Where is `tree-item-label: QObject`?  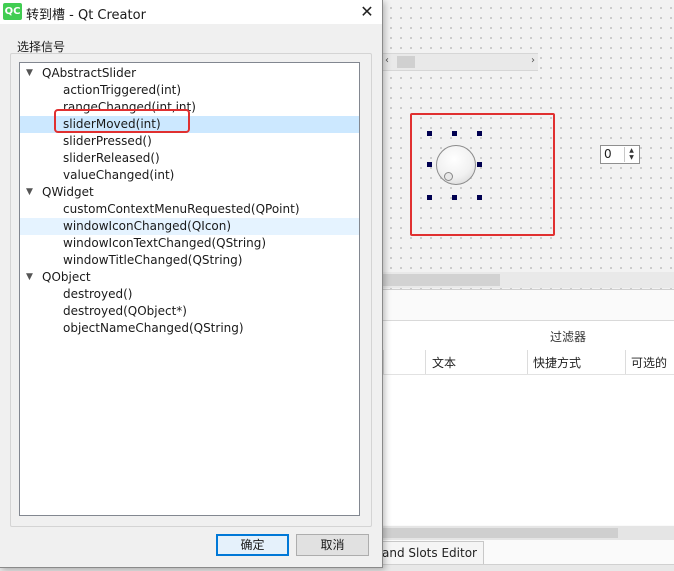
tree-item-label: QObject is located at coordinates (66, 277).